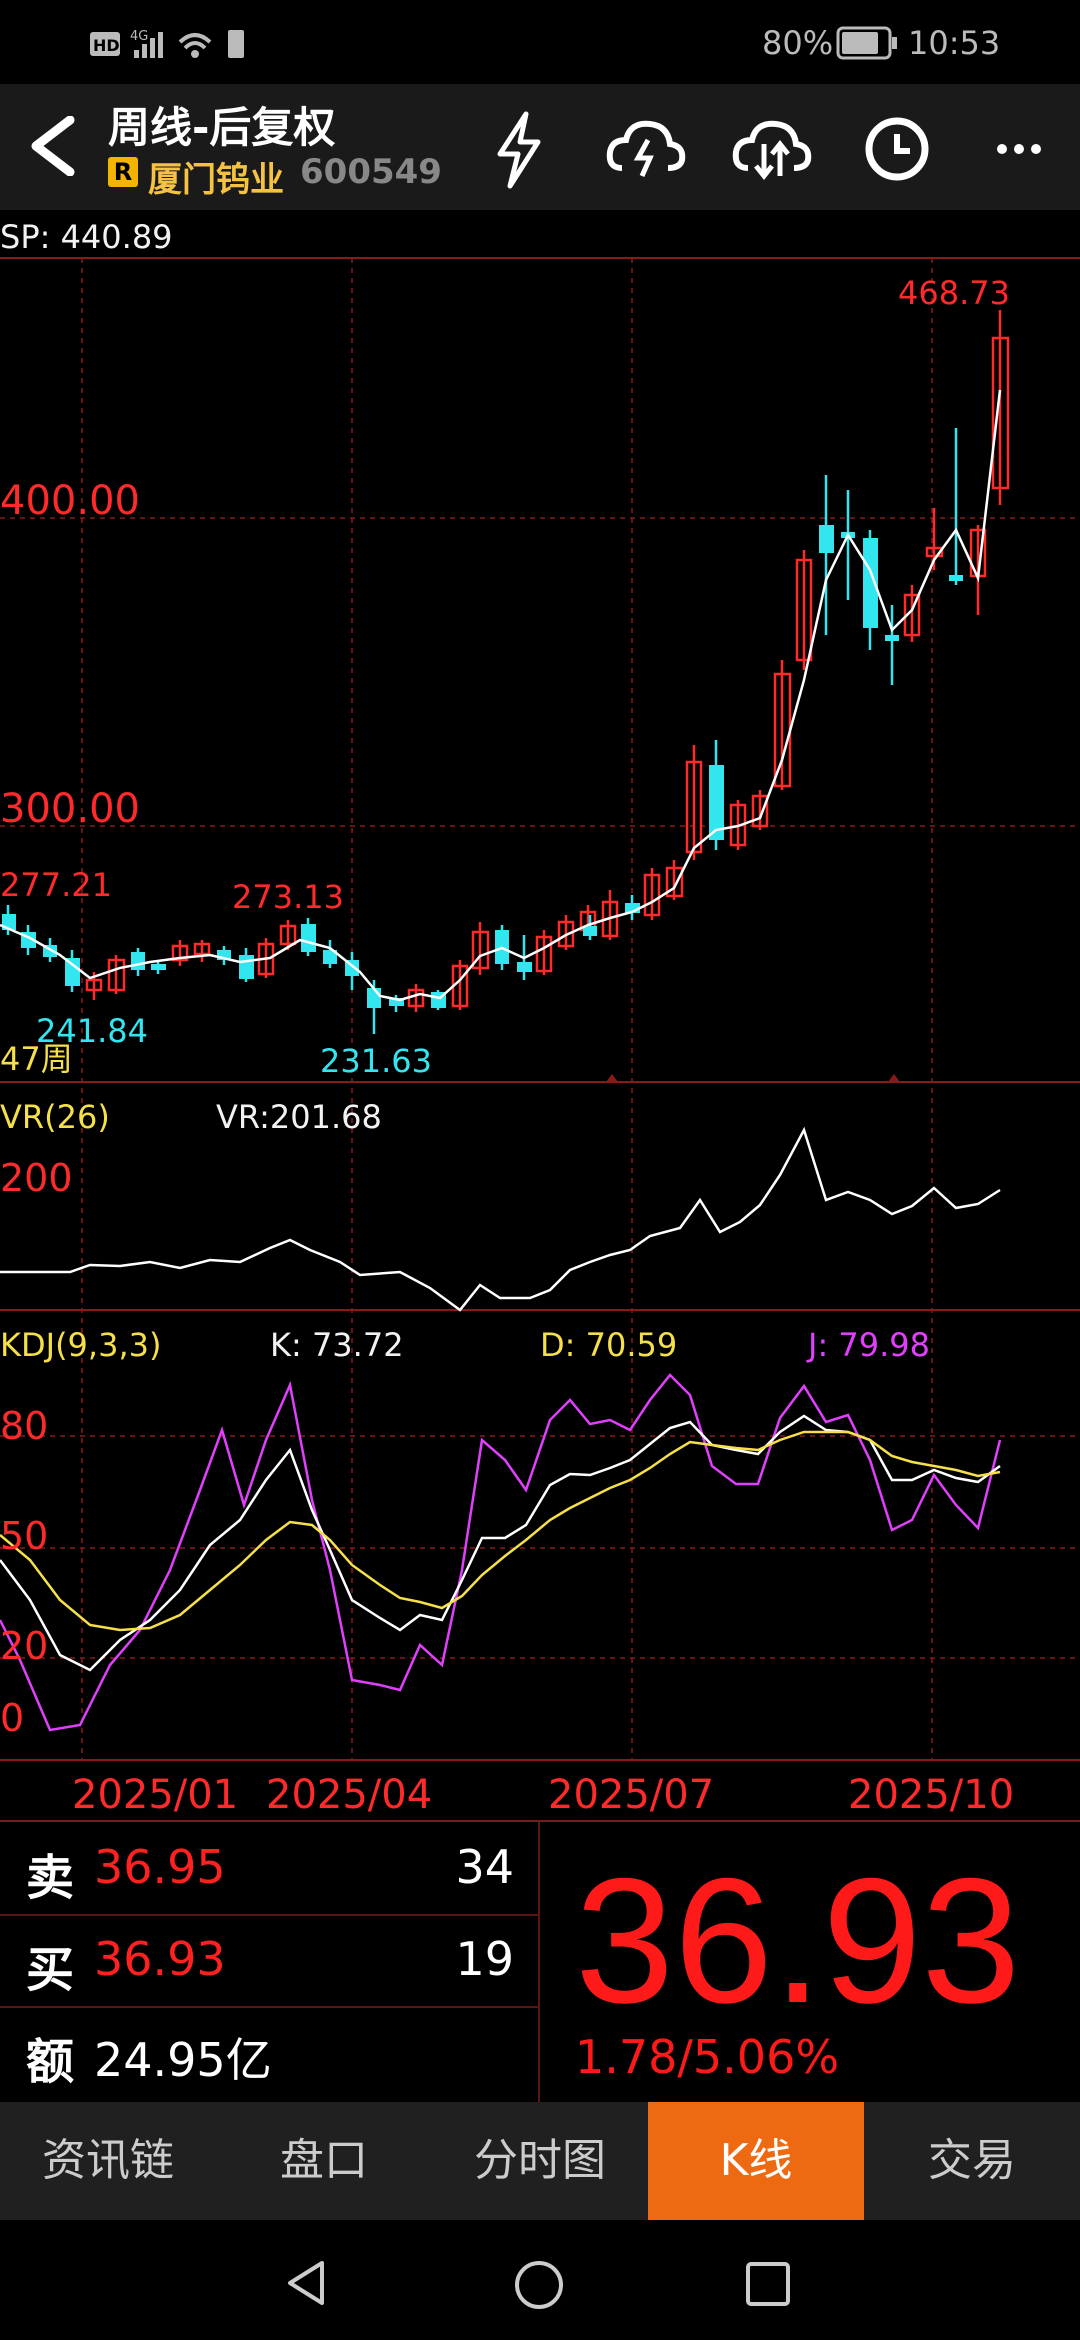 This screenshot has height=2340, width=1080. I want to click on vr-line, so click(500, 1219).